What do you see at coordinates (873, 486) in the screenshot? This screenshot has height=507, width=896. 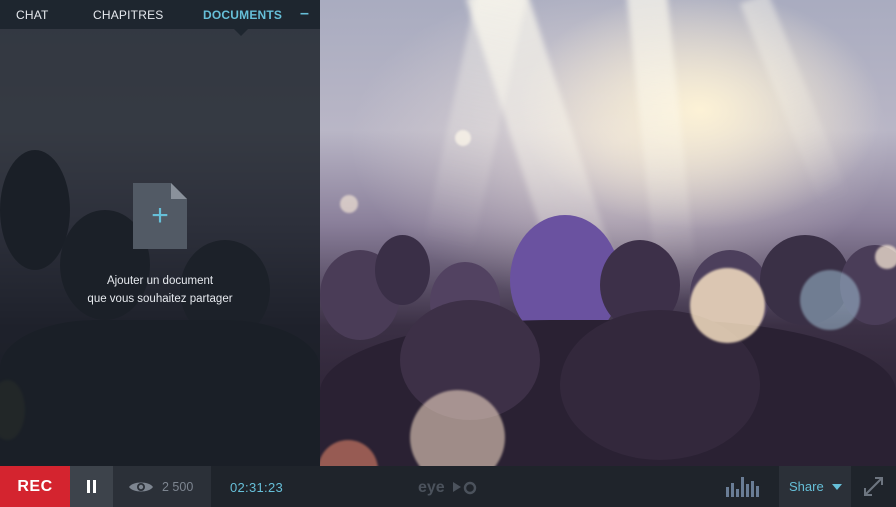 I see `fullscreen-icon` at bounding box center [873, 486].